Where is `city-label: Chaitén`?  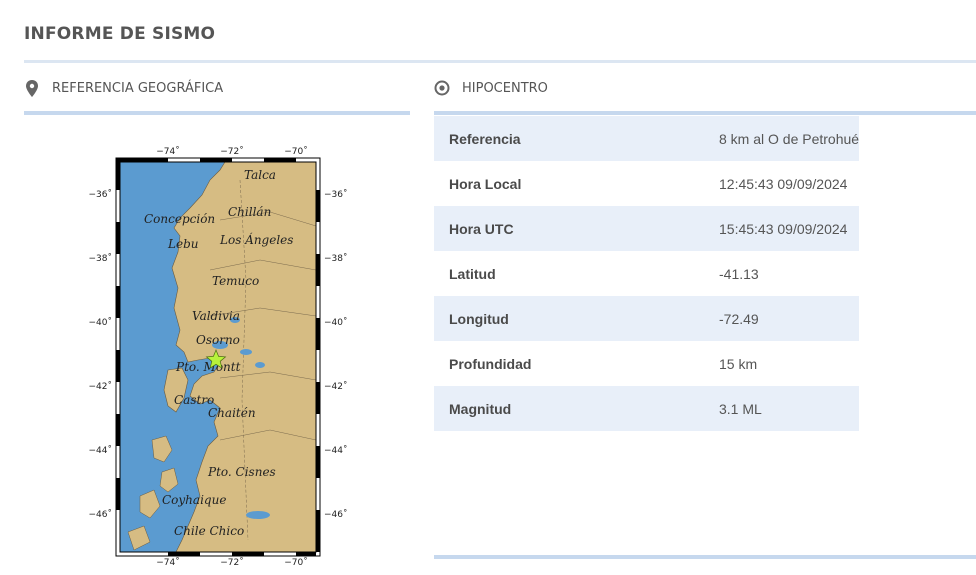 city-label: Chaitén is located at coordinates (232, 413).